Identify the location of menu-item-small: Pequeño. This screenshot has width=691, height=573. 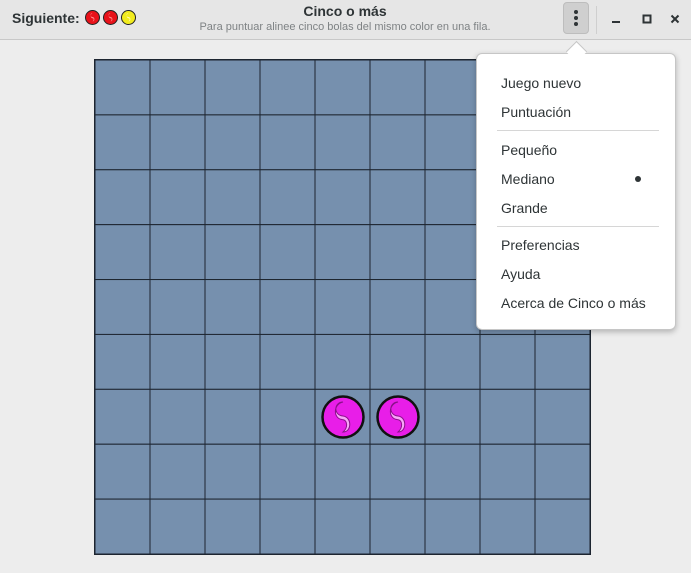
(576, 150).